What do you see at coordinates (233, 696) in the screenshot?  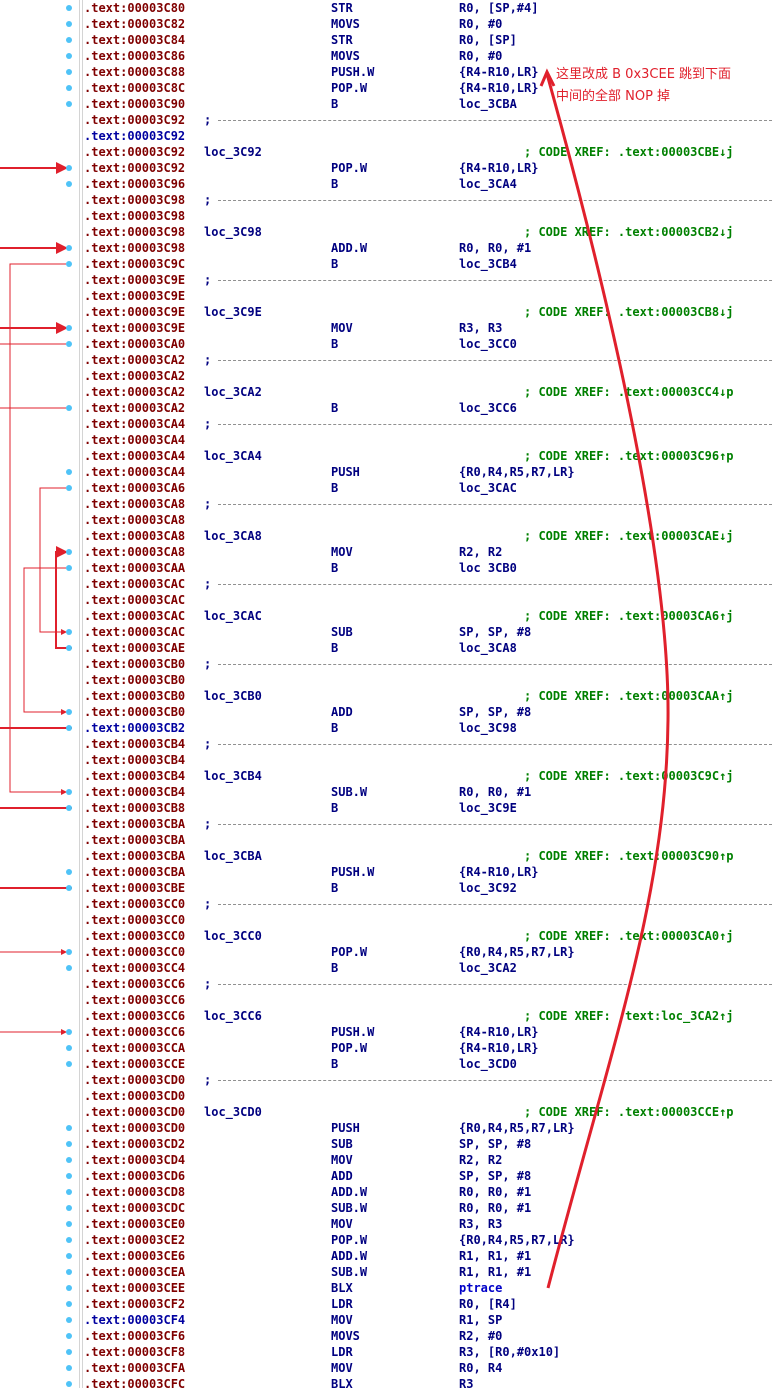 I see `code-label: loc_3CB0` at bounding box center [233, 696].